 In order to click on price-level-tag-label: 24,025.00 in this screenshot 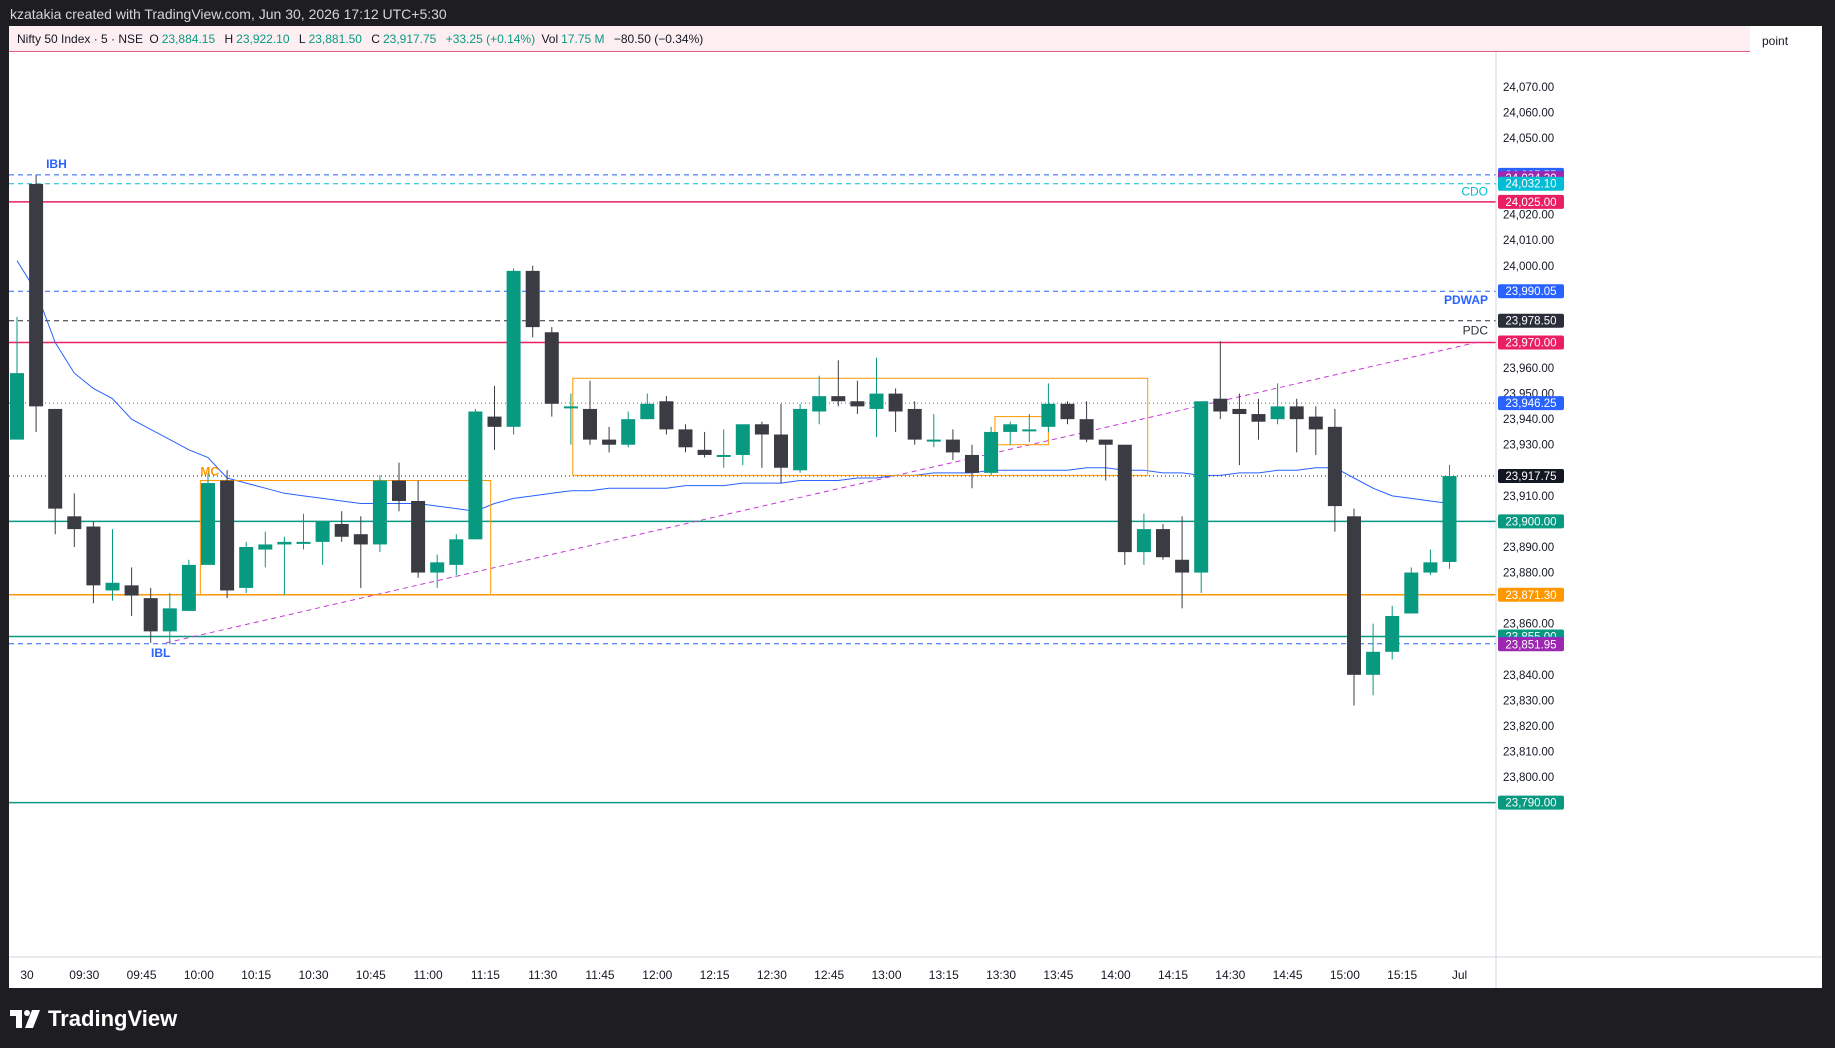, I will do `click(1530, 203)`.